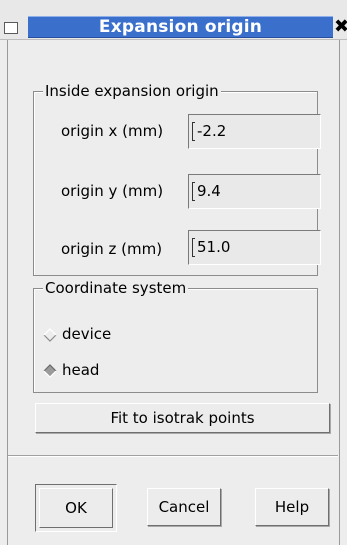  What do you see at coordinates (292, 507) in the screenshot?
I see `help-button: Help` at bounding box center [292, 507].